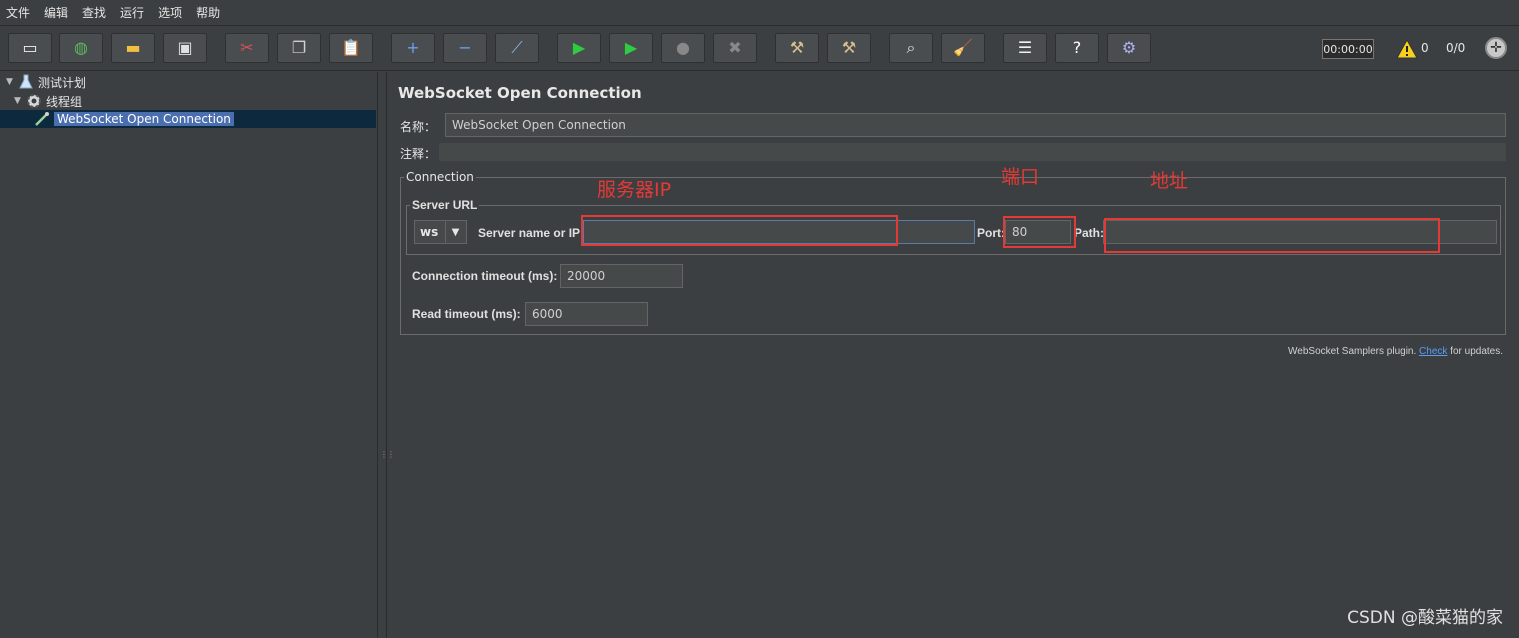  Describe the element at coordinates (520, 93) in the screenshot. I see `page-title: WebSocket Open Connection` at that location.